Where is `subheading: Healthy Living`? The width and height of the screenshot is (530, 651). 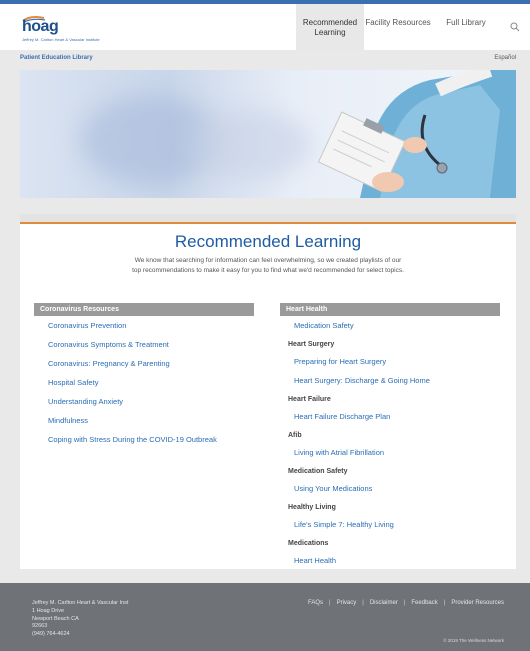 subheading: Healthy Living is located at coordinates (312, 507).